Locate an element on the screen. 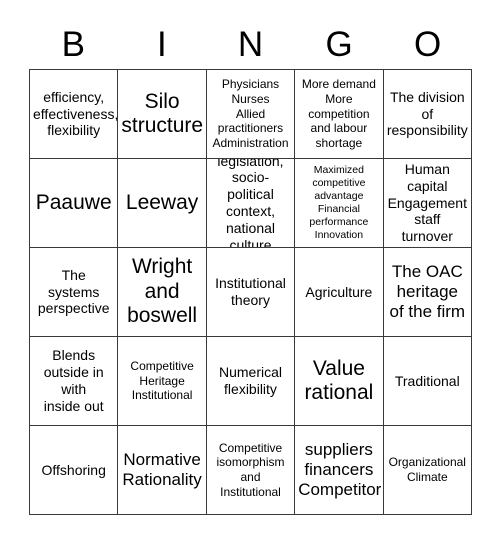 The width and height of the screenshot is (500, 544). bingo-cell: Value rational is located at coordinates (339, 381).